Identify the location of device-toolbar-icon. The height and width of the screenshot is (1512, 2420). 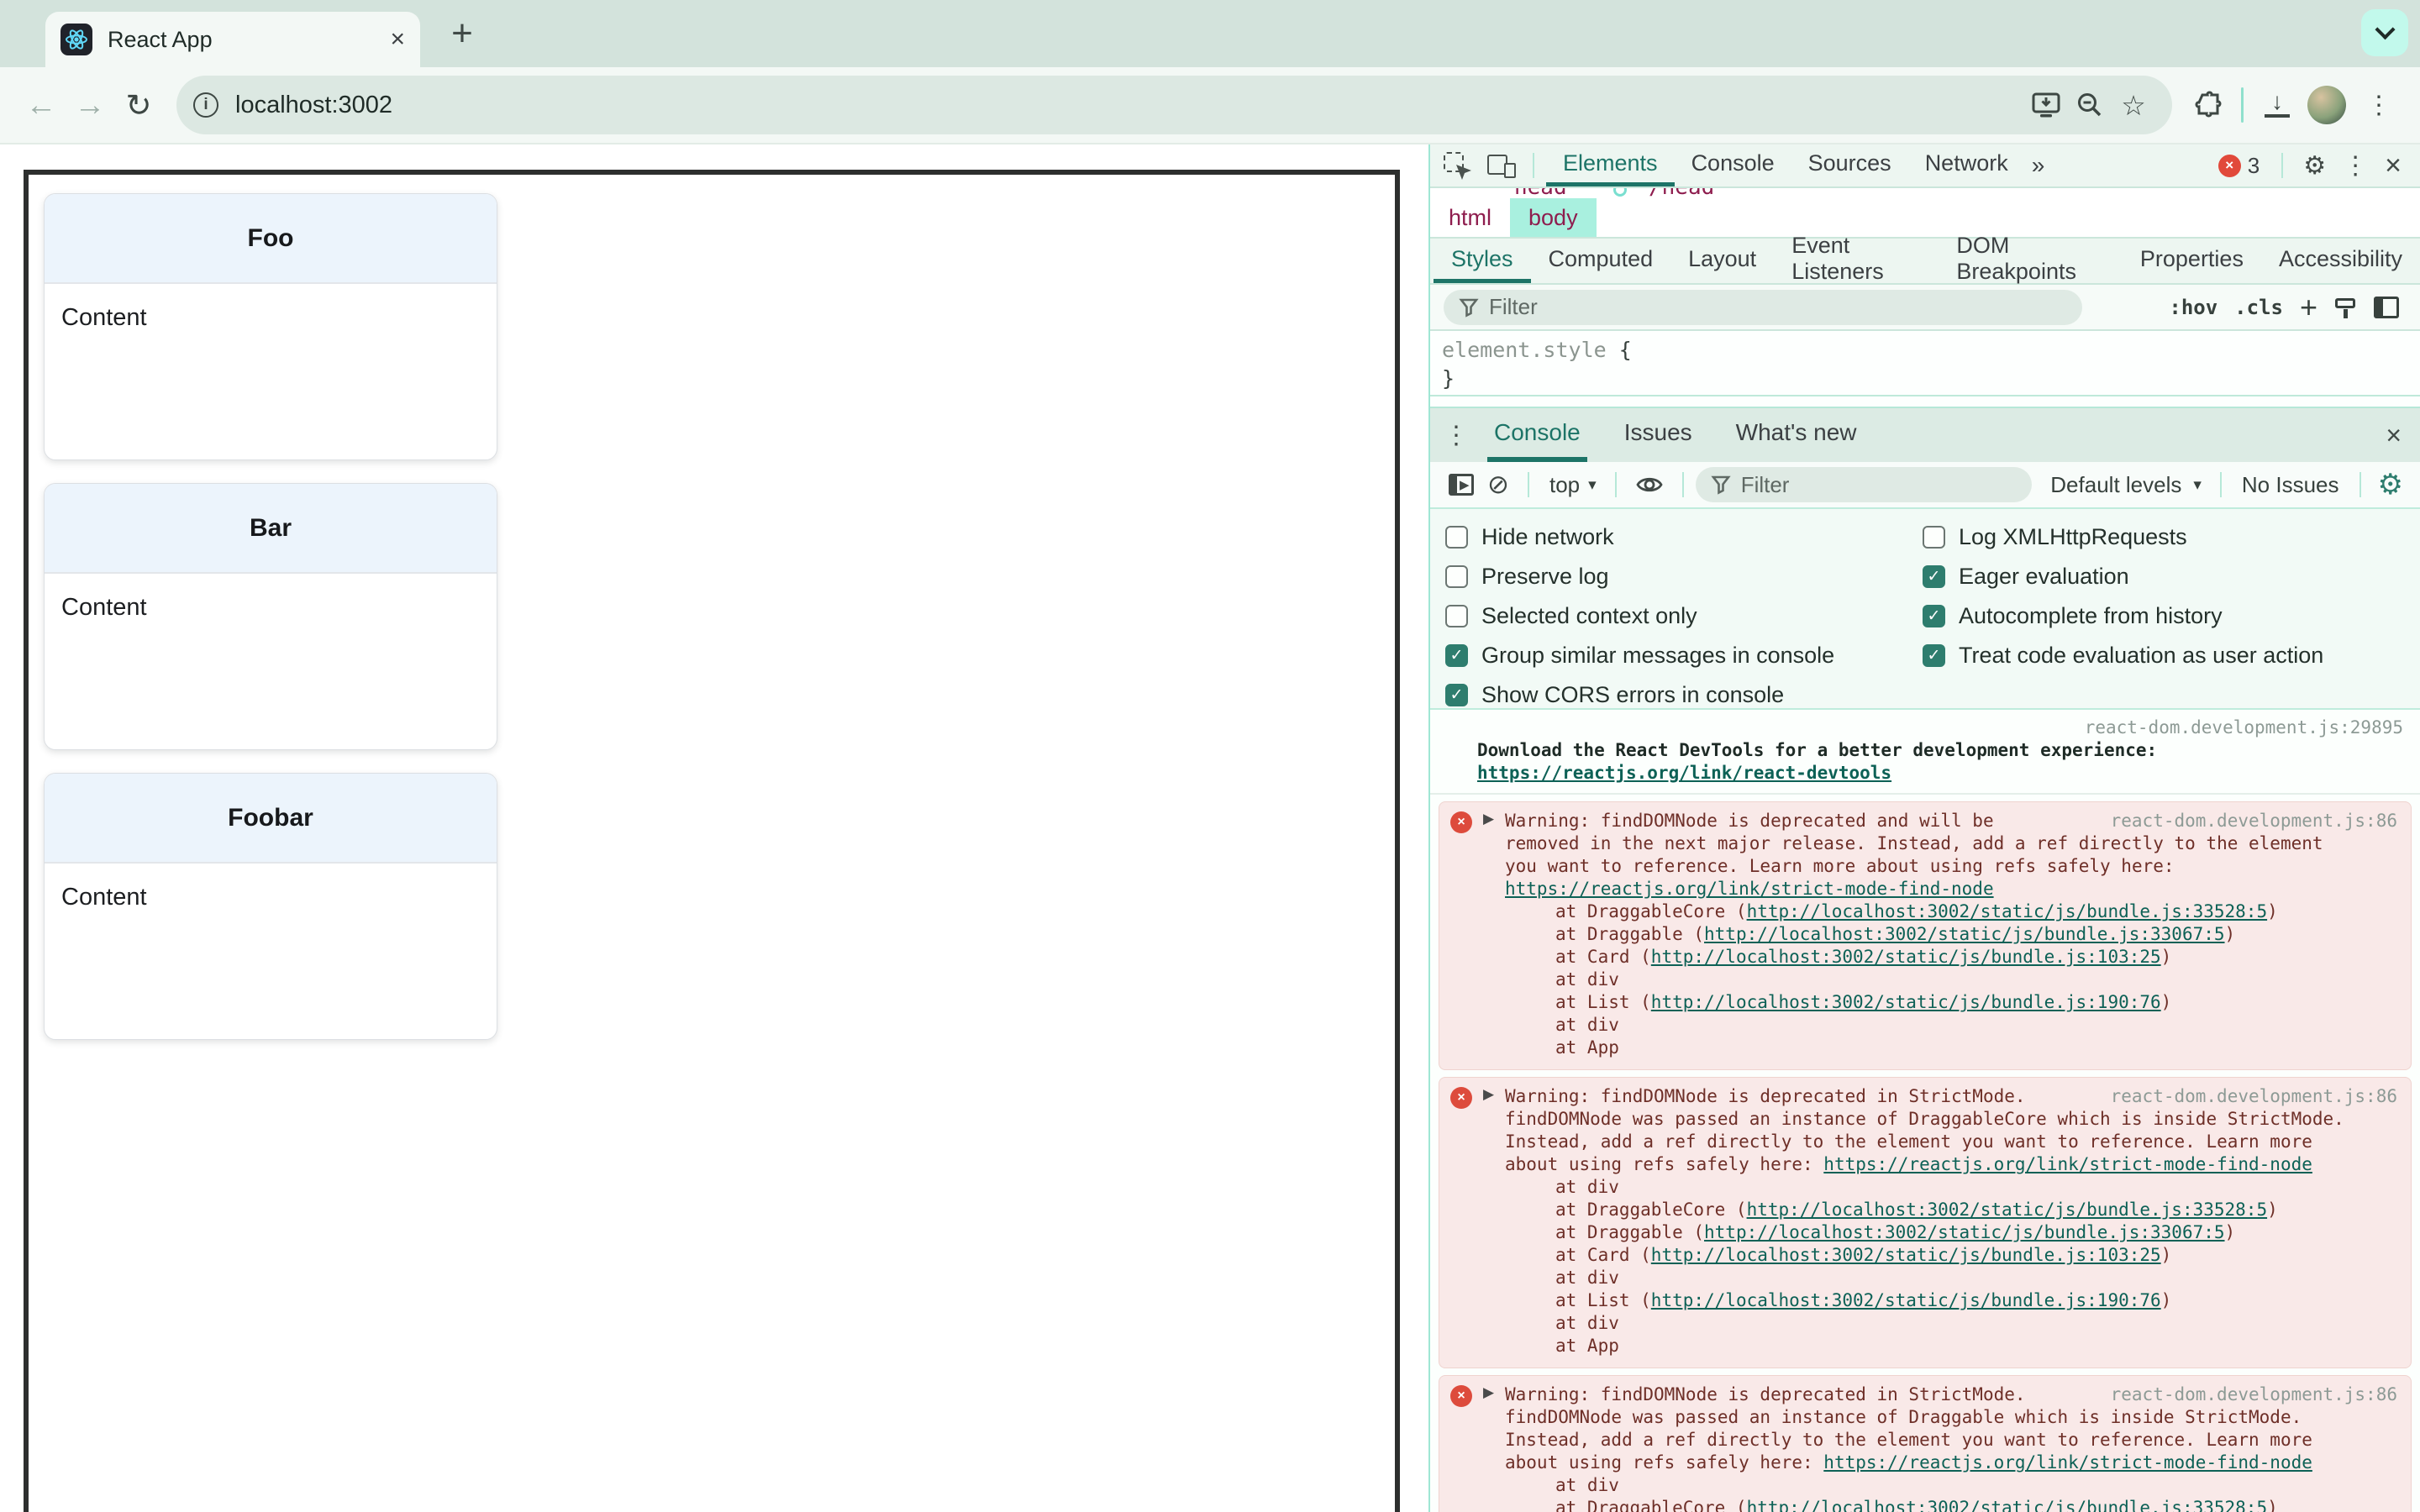
(1501, 165).